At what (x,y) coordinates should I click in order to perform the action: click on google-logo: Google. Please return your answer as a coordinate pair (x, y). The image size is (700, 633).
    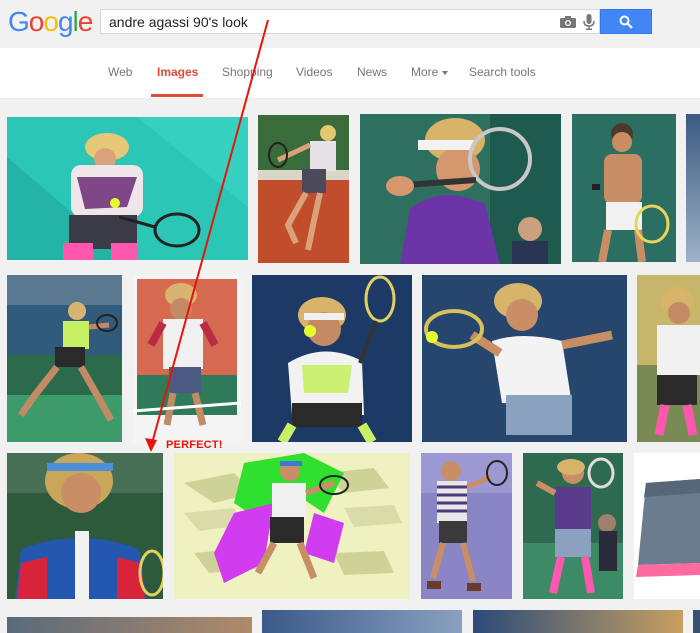
    Looking at the image, I should click on (51, 22).